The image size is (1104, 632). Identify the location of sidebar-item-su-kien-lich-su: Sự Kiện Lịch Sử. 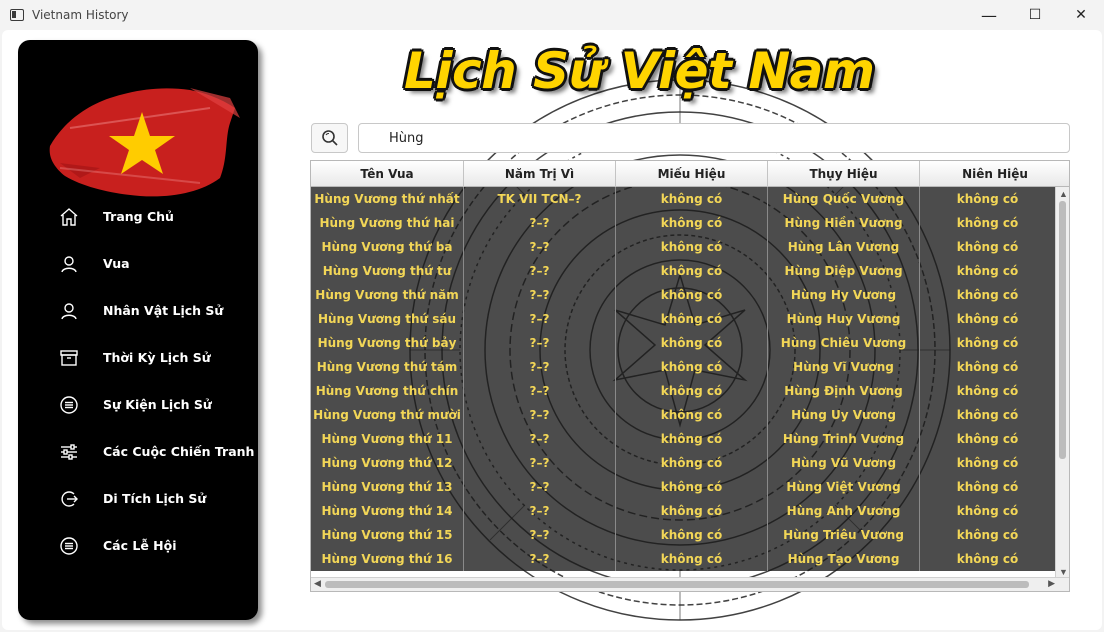
(138, 404).